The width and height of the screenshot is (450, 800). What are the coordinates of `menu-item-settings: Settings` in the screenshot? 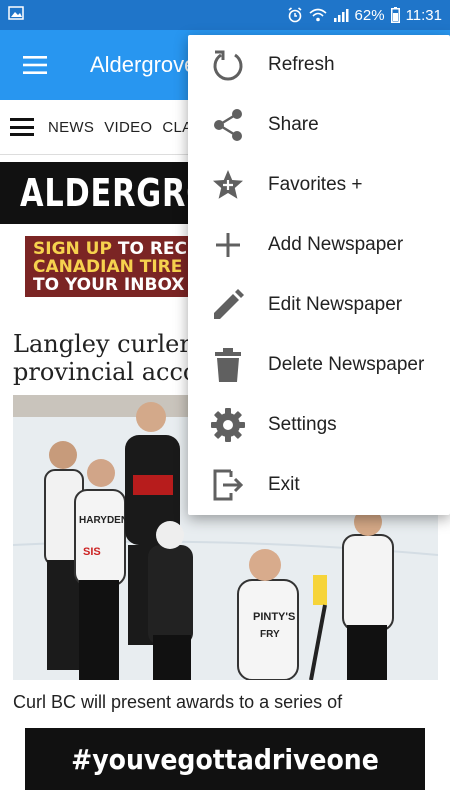 It's located at (319, 425).